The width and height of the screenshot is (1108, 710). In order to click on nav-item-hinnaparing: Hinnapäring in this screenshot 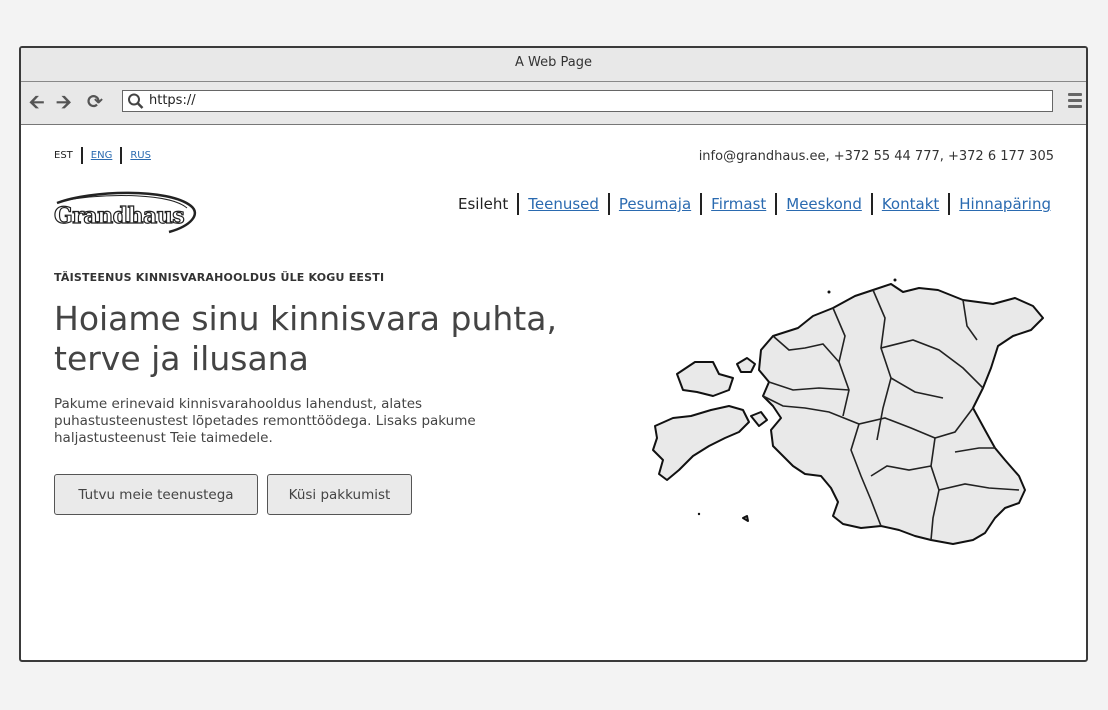, I will do `click(1005, 204)`.